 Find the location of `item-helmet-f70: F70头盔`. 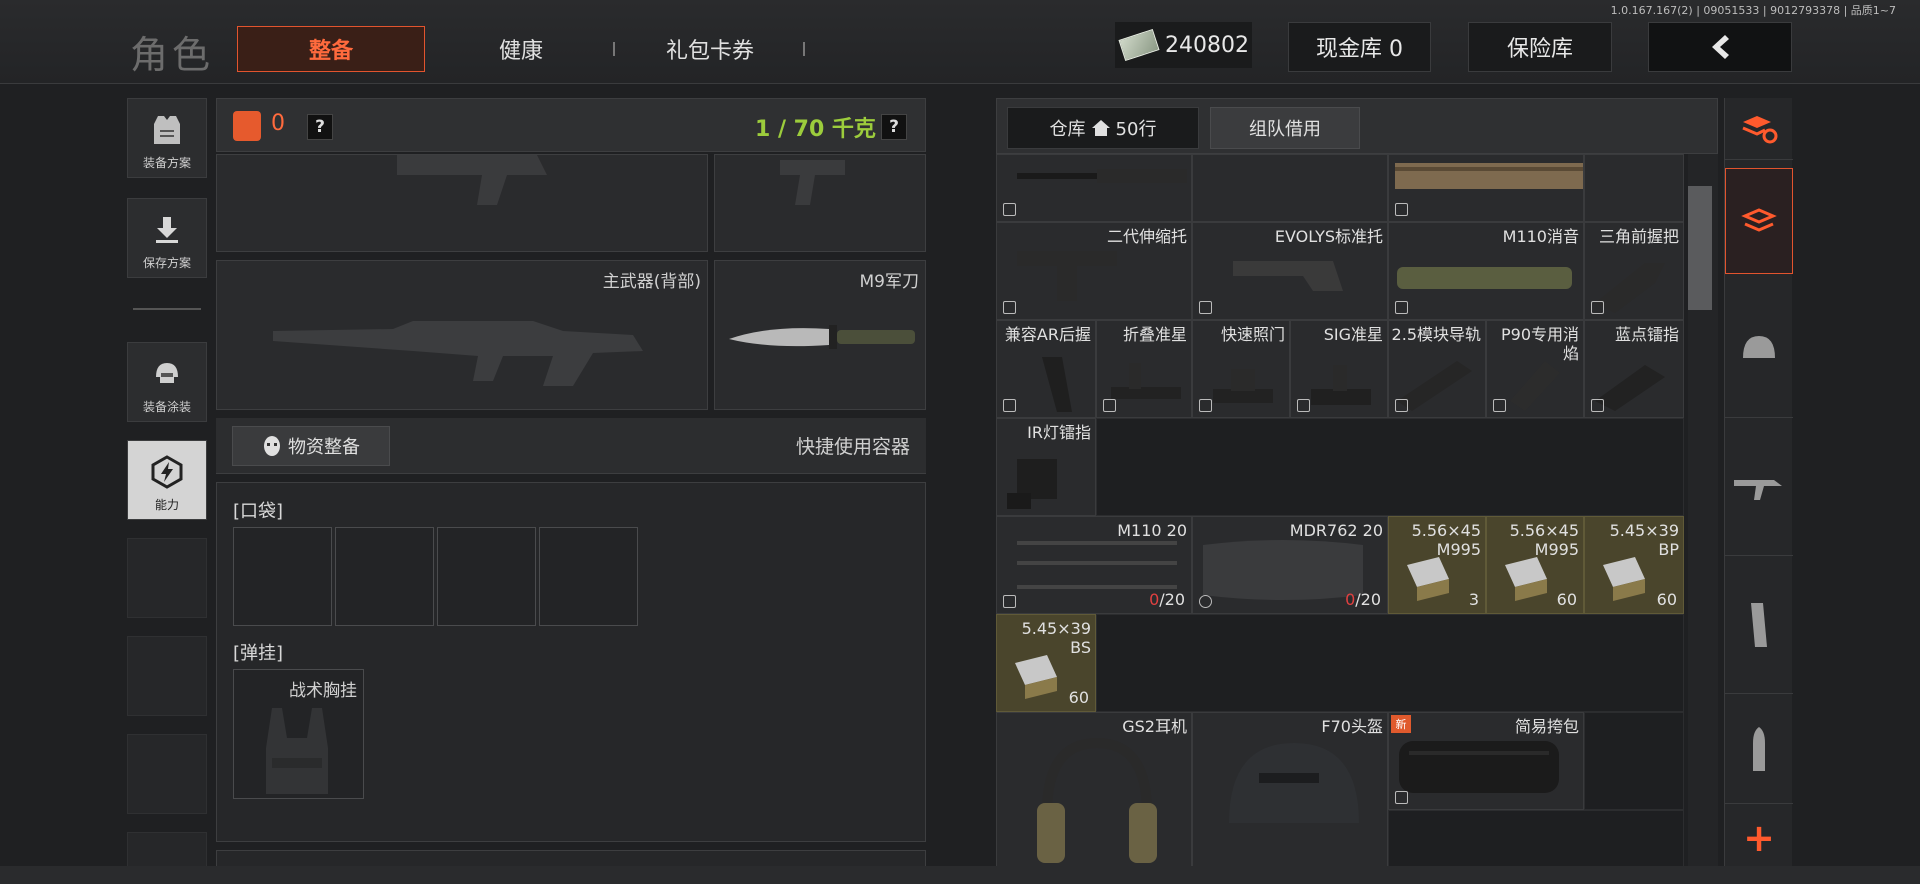

item-helmet-f70: F70头盔 is located at coordinates (1290, 798).